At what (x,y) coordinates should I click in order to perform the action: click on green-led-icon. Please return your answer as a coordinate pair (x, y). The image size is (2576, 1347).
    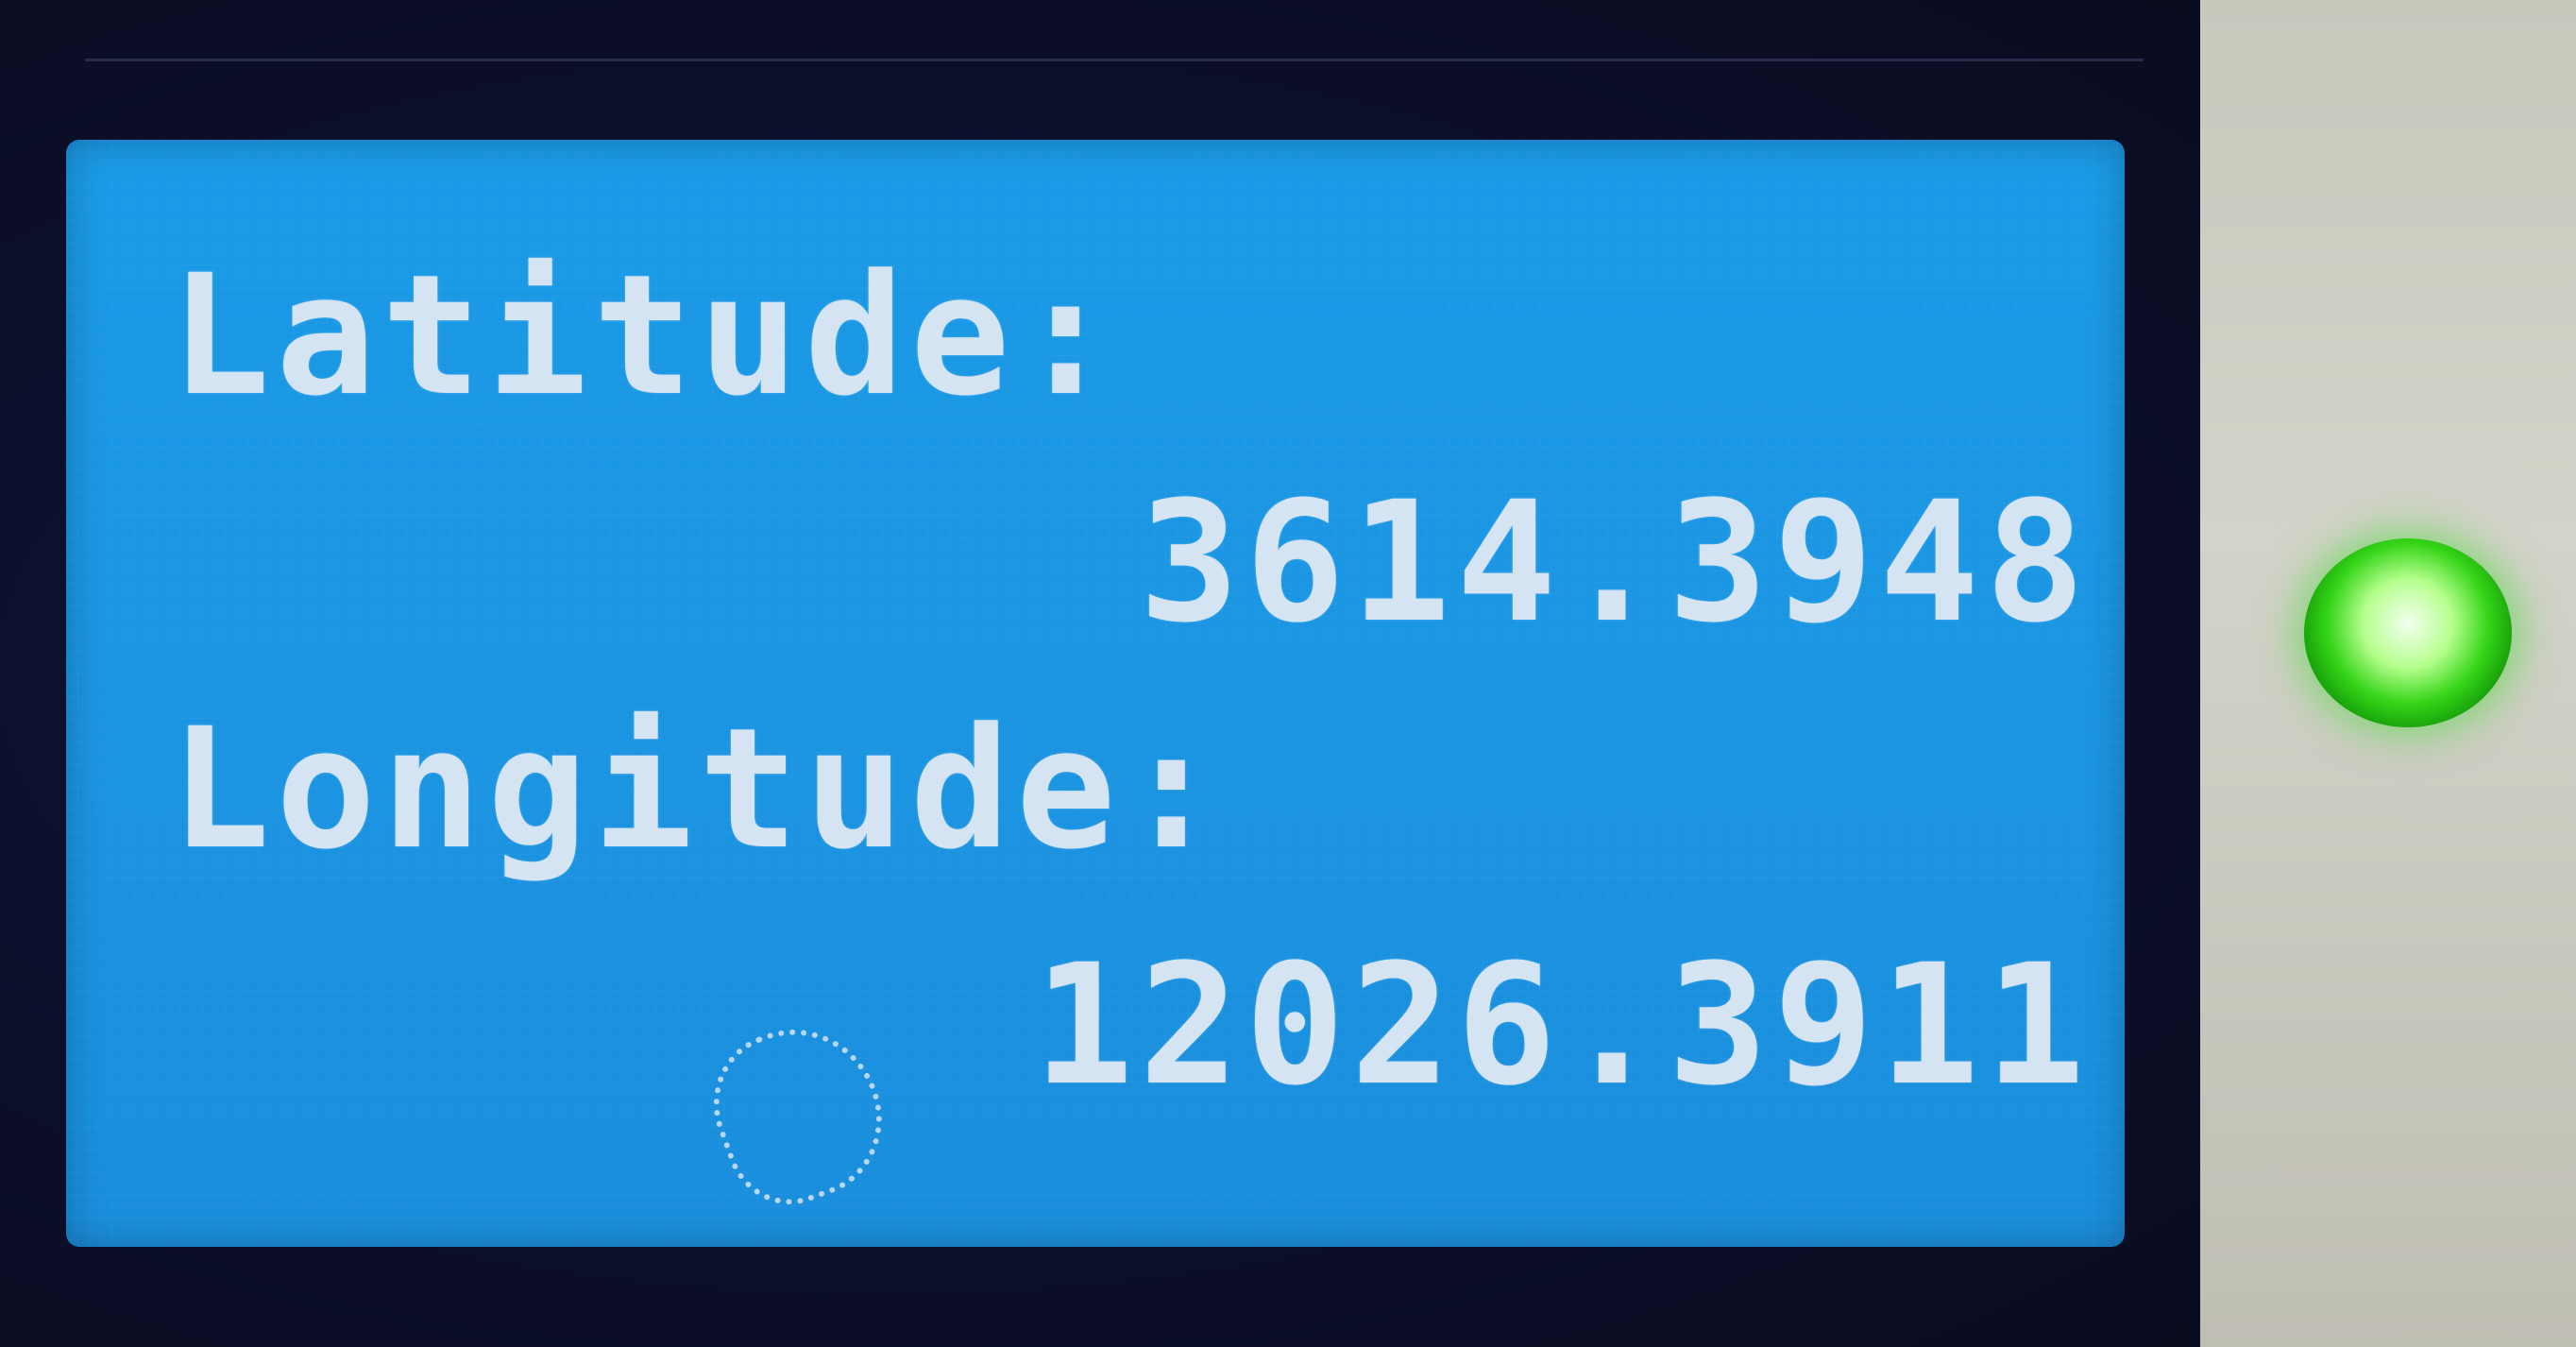
    Looking at the image, I should click on (2408, 632).